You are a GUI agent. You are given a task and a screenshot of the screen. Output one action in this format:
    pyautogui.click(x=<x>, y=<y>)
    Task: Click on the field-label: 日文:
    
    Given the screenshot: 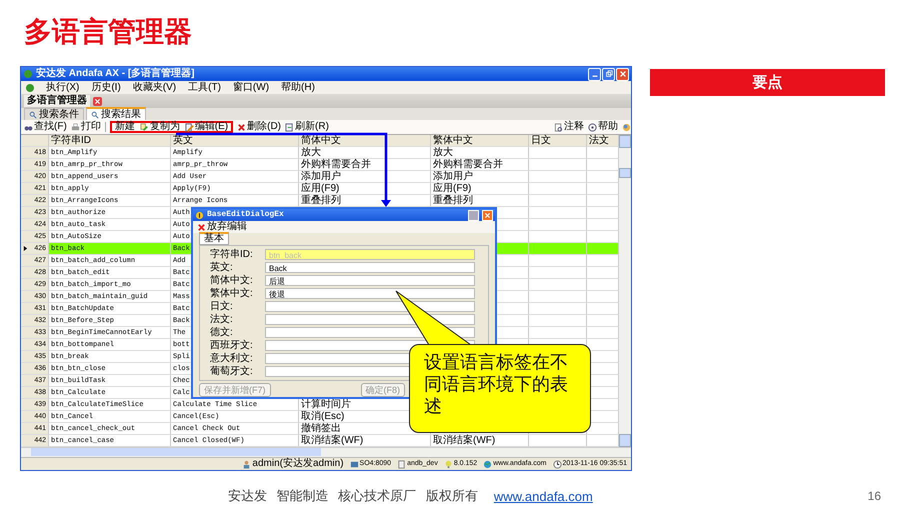 What is the action you would take?
    pyautogui.click(x=222, y=306)
    